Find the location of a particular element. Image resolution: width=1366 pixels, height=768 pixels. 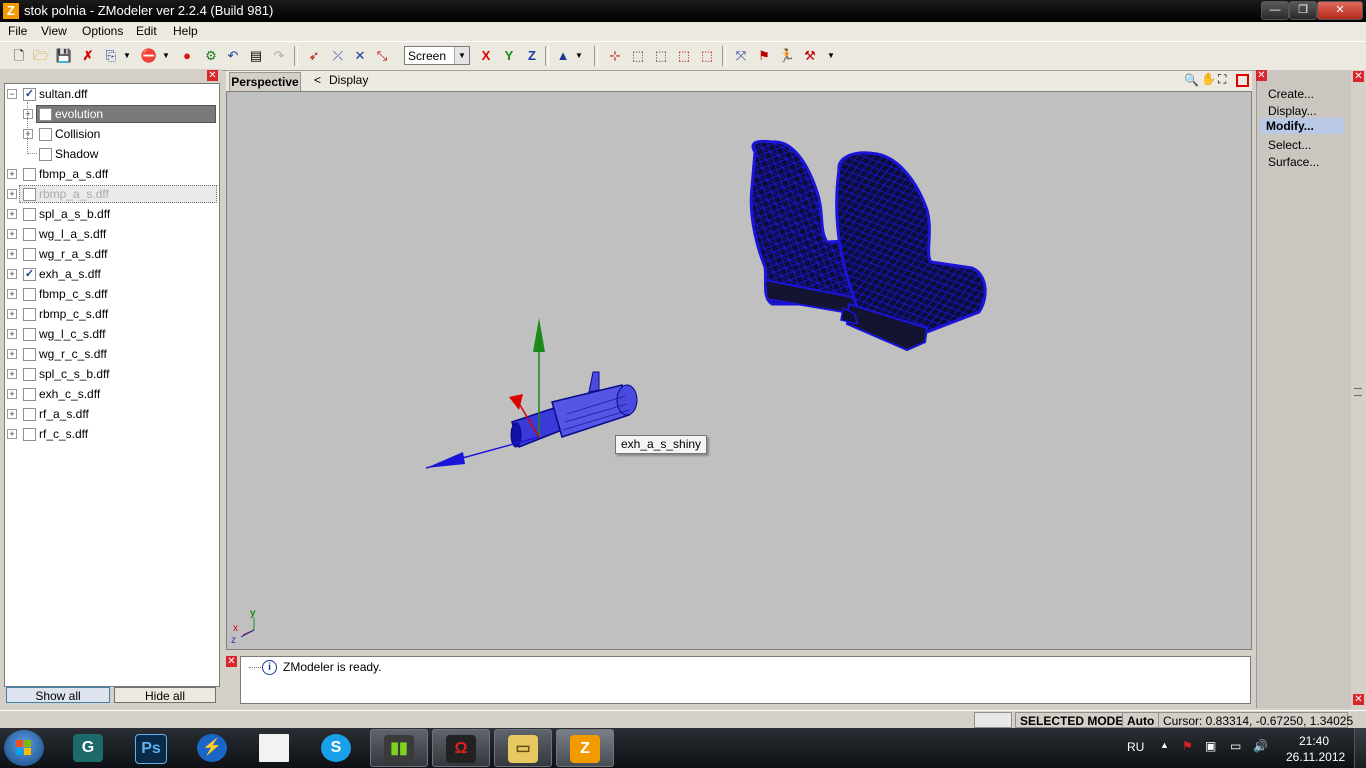

tree-item: + fbmp_c_s.dff is located at coordinates (112, 294).